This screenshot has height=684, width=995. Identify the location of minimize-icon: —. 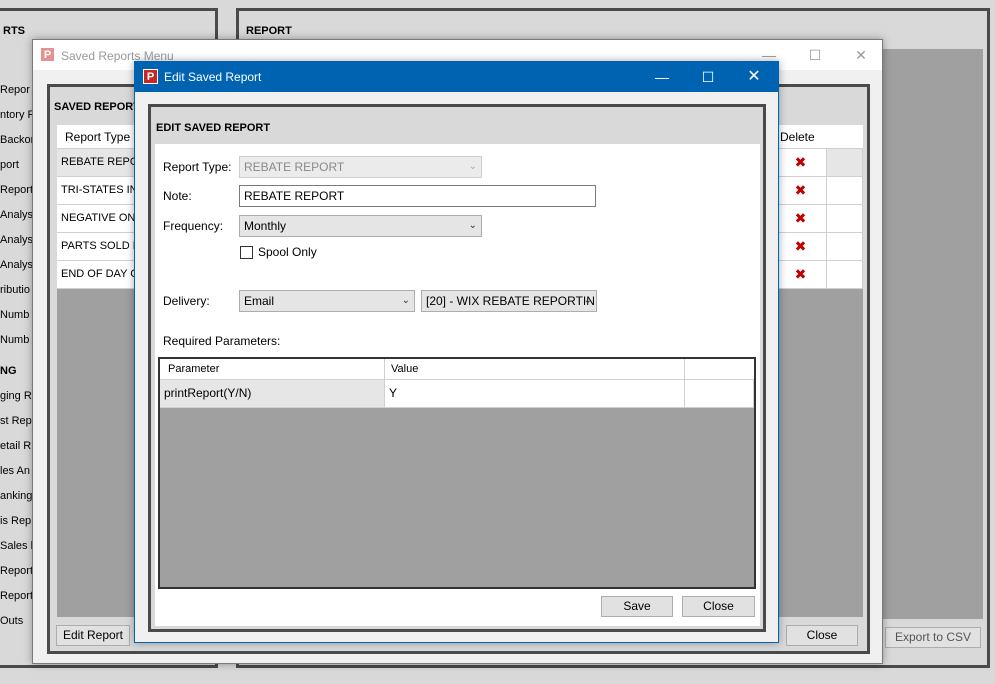
(662, 77).